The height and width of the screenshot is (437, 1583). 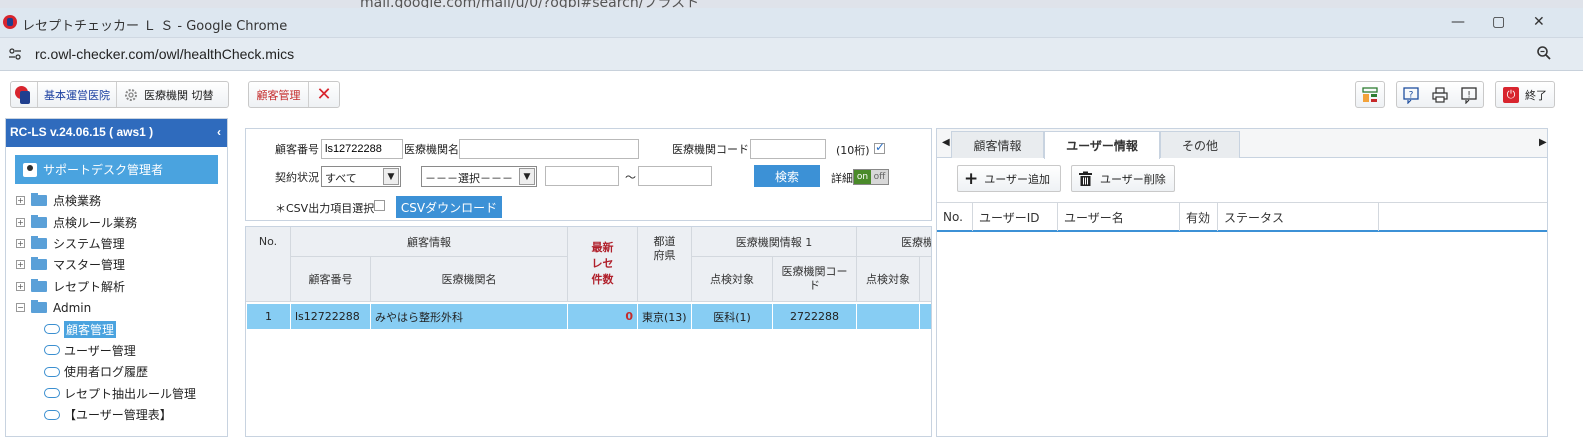 I want to click on col-latest-count: 最新 レセ 件数, so click(x=603, y=264).